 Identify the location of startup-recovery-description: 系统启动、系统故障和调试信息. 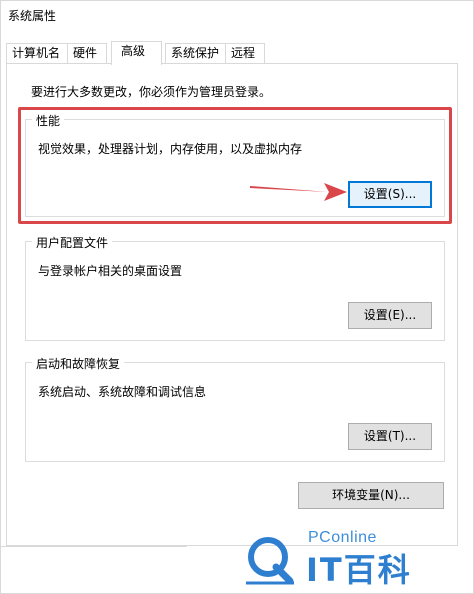
(122, 392).